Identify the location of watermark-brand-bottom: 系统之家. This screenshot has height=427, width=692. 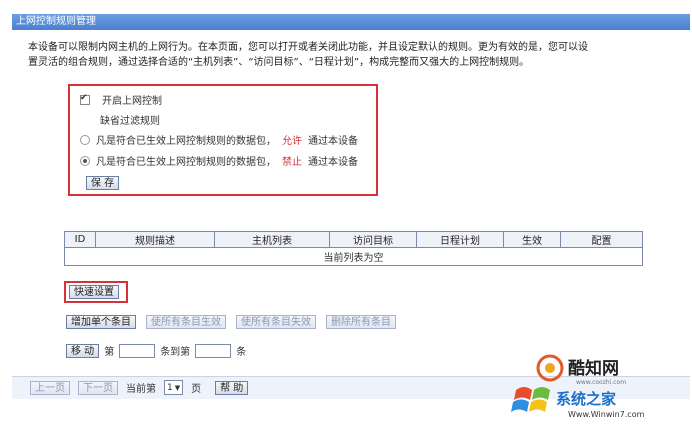
(586, 399).